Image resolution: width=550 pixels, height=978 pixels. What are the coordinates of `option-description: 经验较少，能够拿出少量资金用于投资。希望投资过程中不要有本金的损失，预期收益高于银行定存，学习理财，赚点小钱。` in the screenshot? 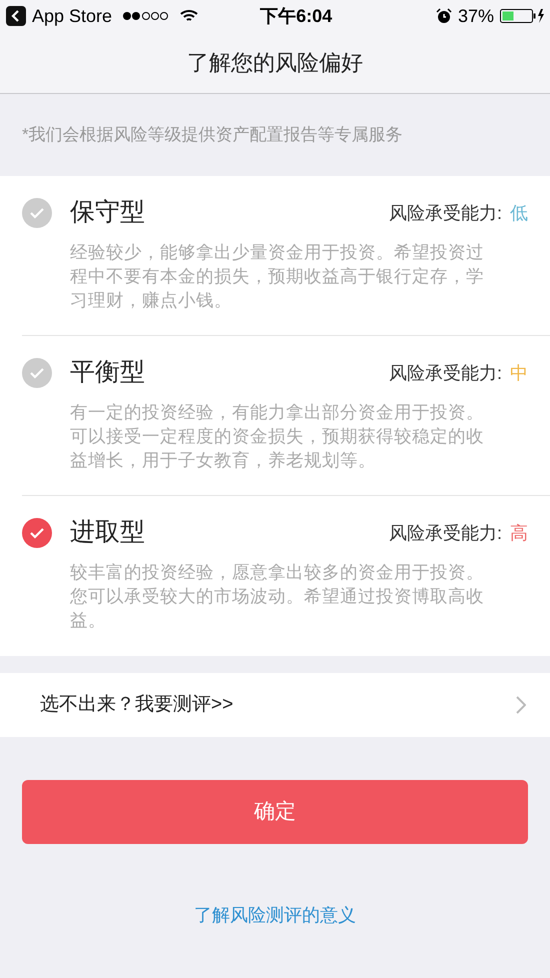 It's located at (277, 276).